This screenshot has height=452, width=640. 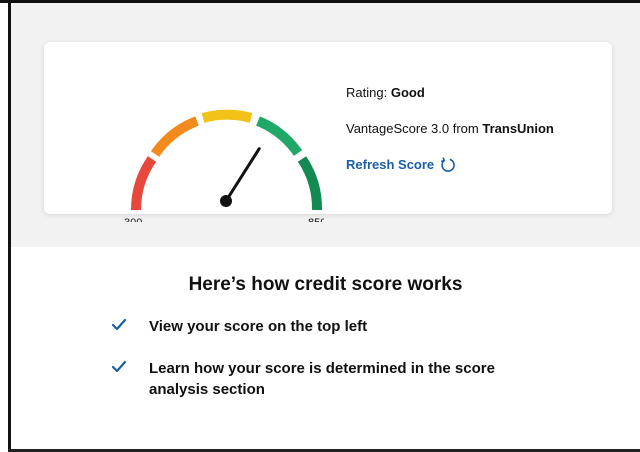 I want to click on bureau-name: TransUnion, so click(x=518, y=128).